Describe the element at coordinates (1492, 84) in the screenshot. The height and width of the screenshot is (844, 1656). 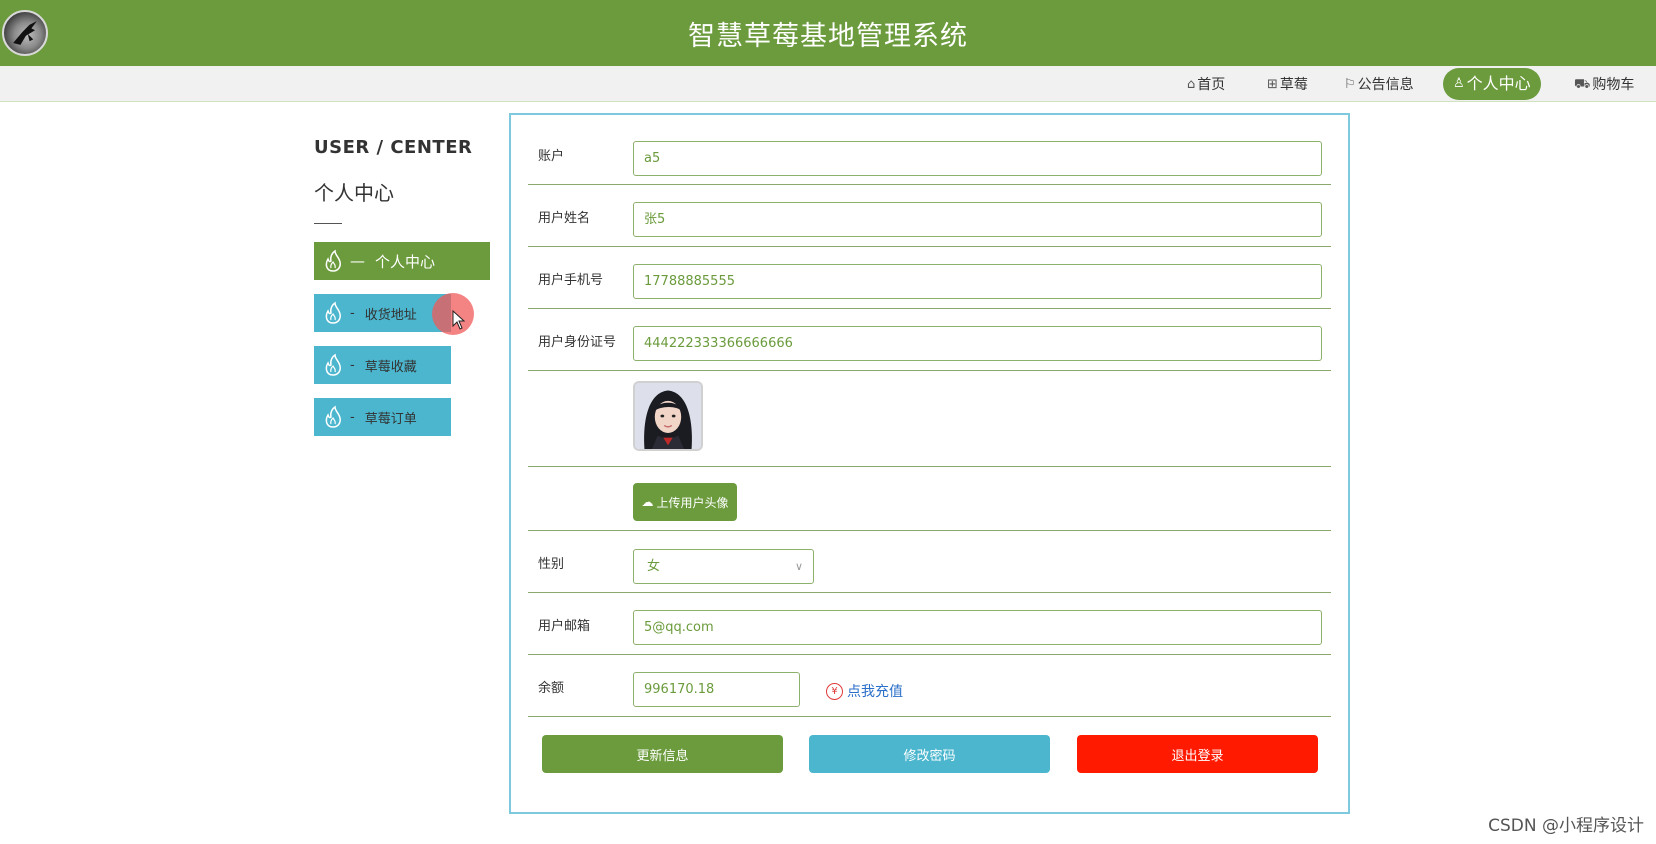
I see `nav-user-center: ♙ 个人中心` at that location.